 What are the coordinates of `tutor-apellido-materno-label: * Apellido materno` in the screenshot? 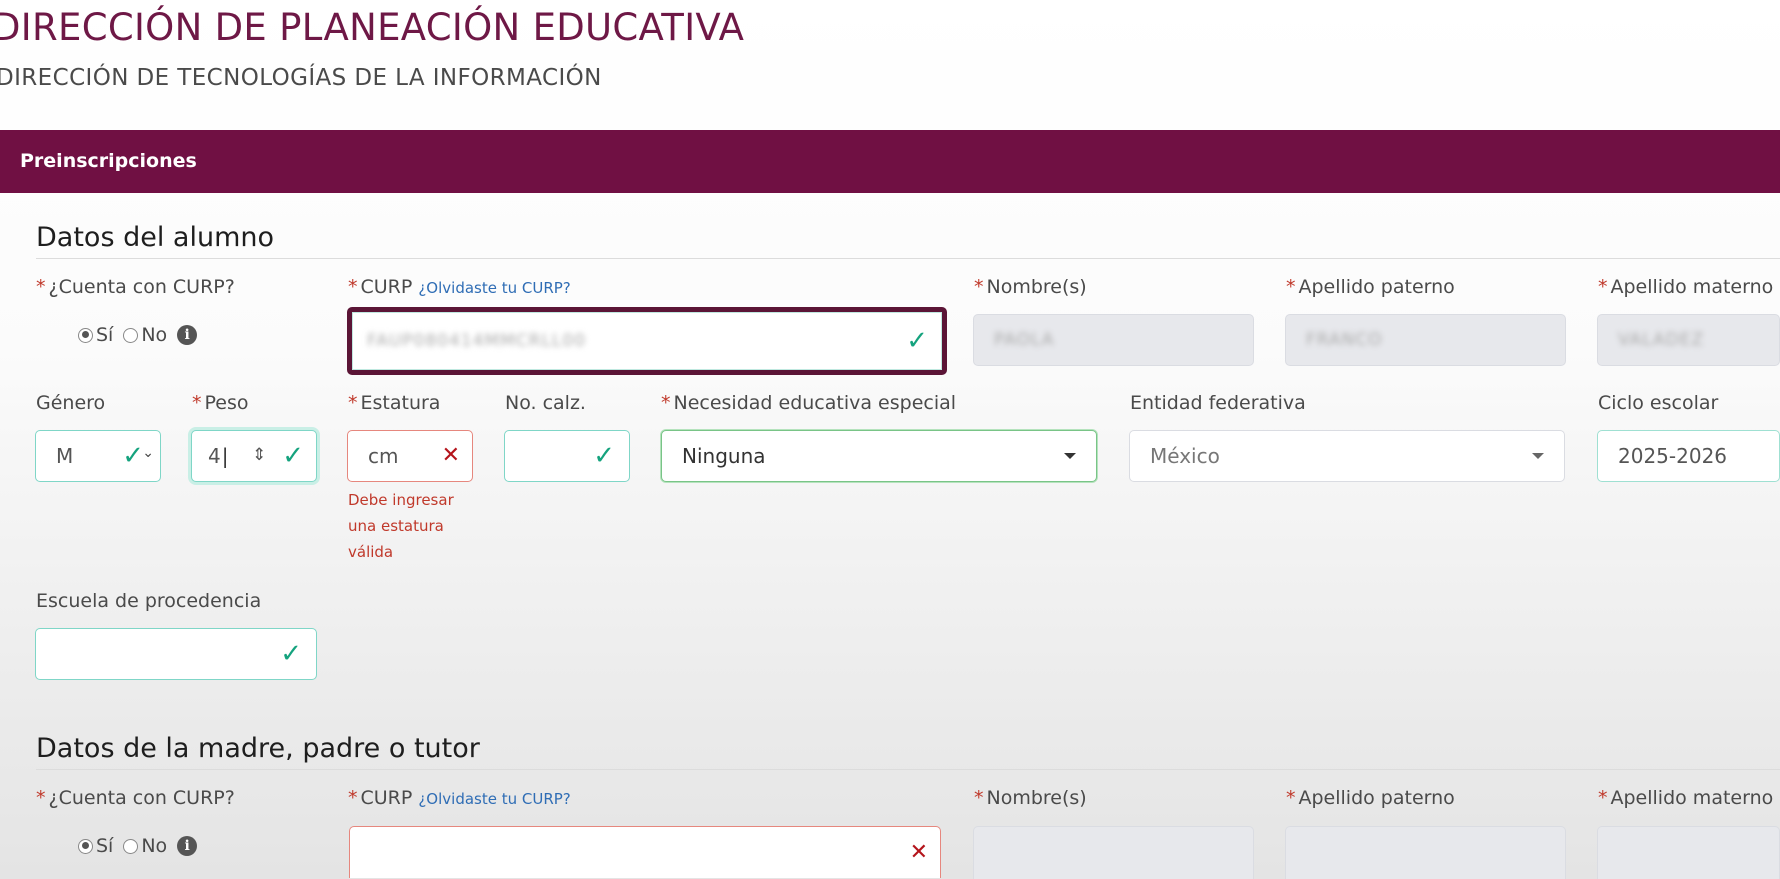 It's located at (1686, 798).